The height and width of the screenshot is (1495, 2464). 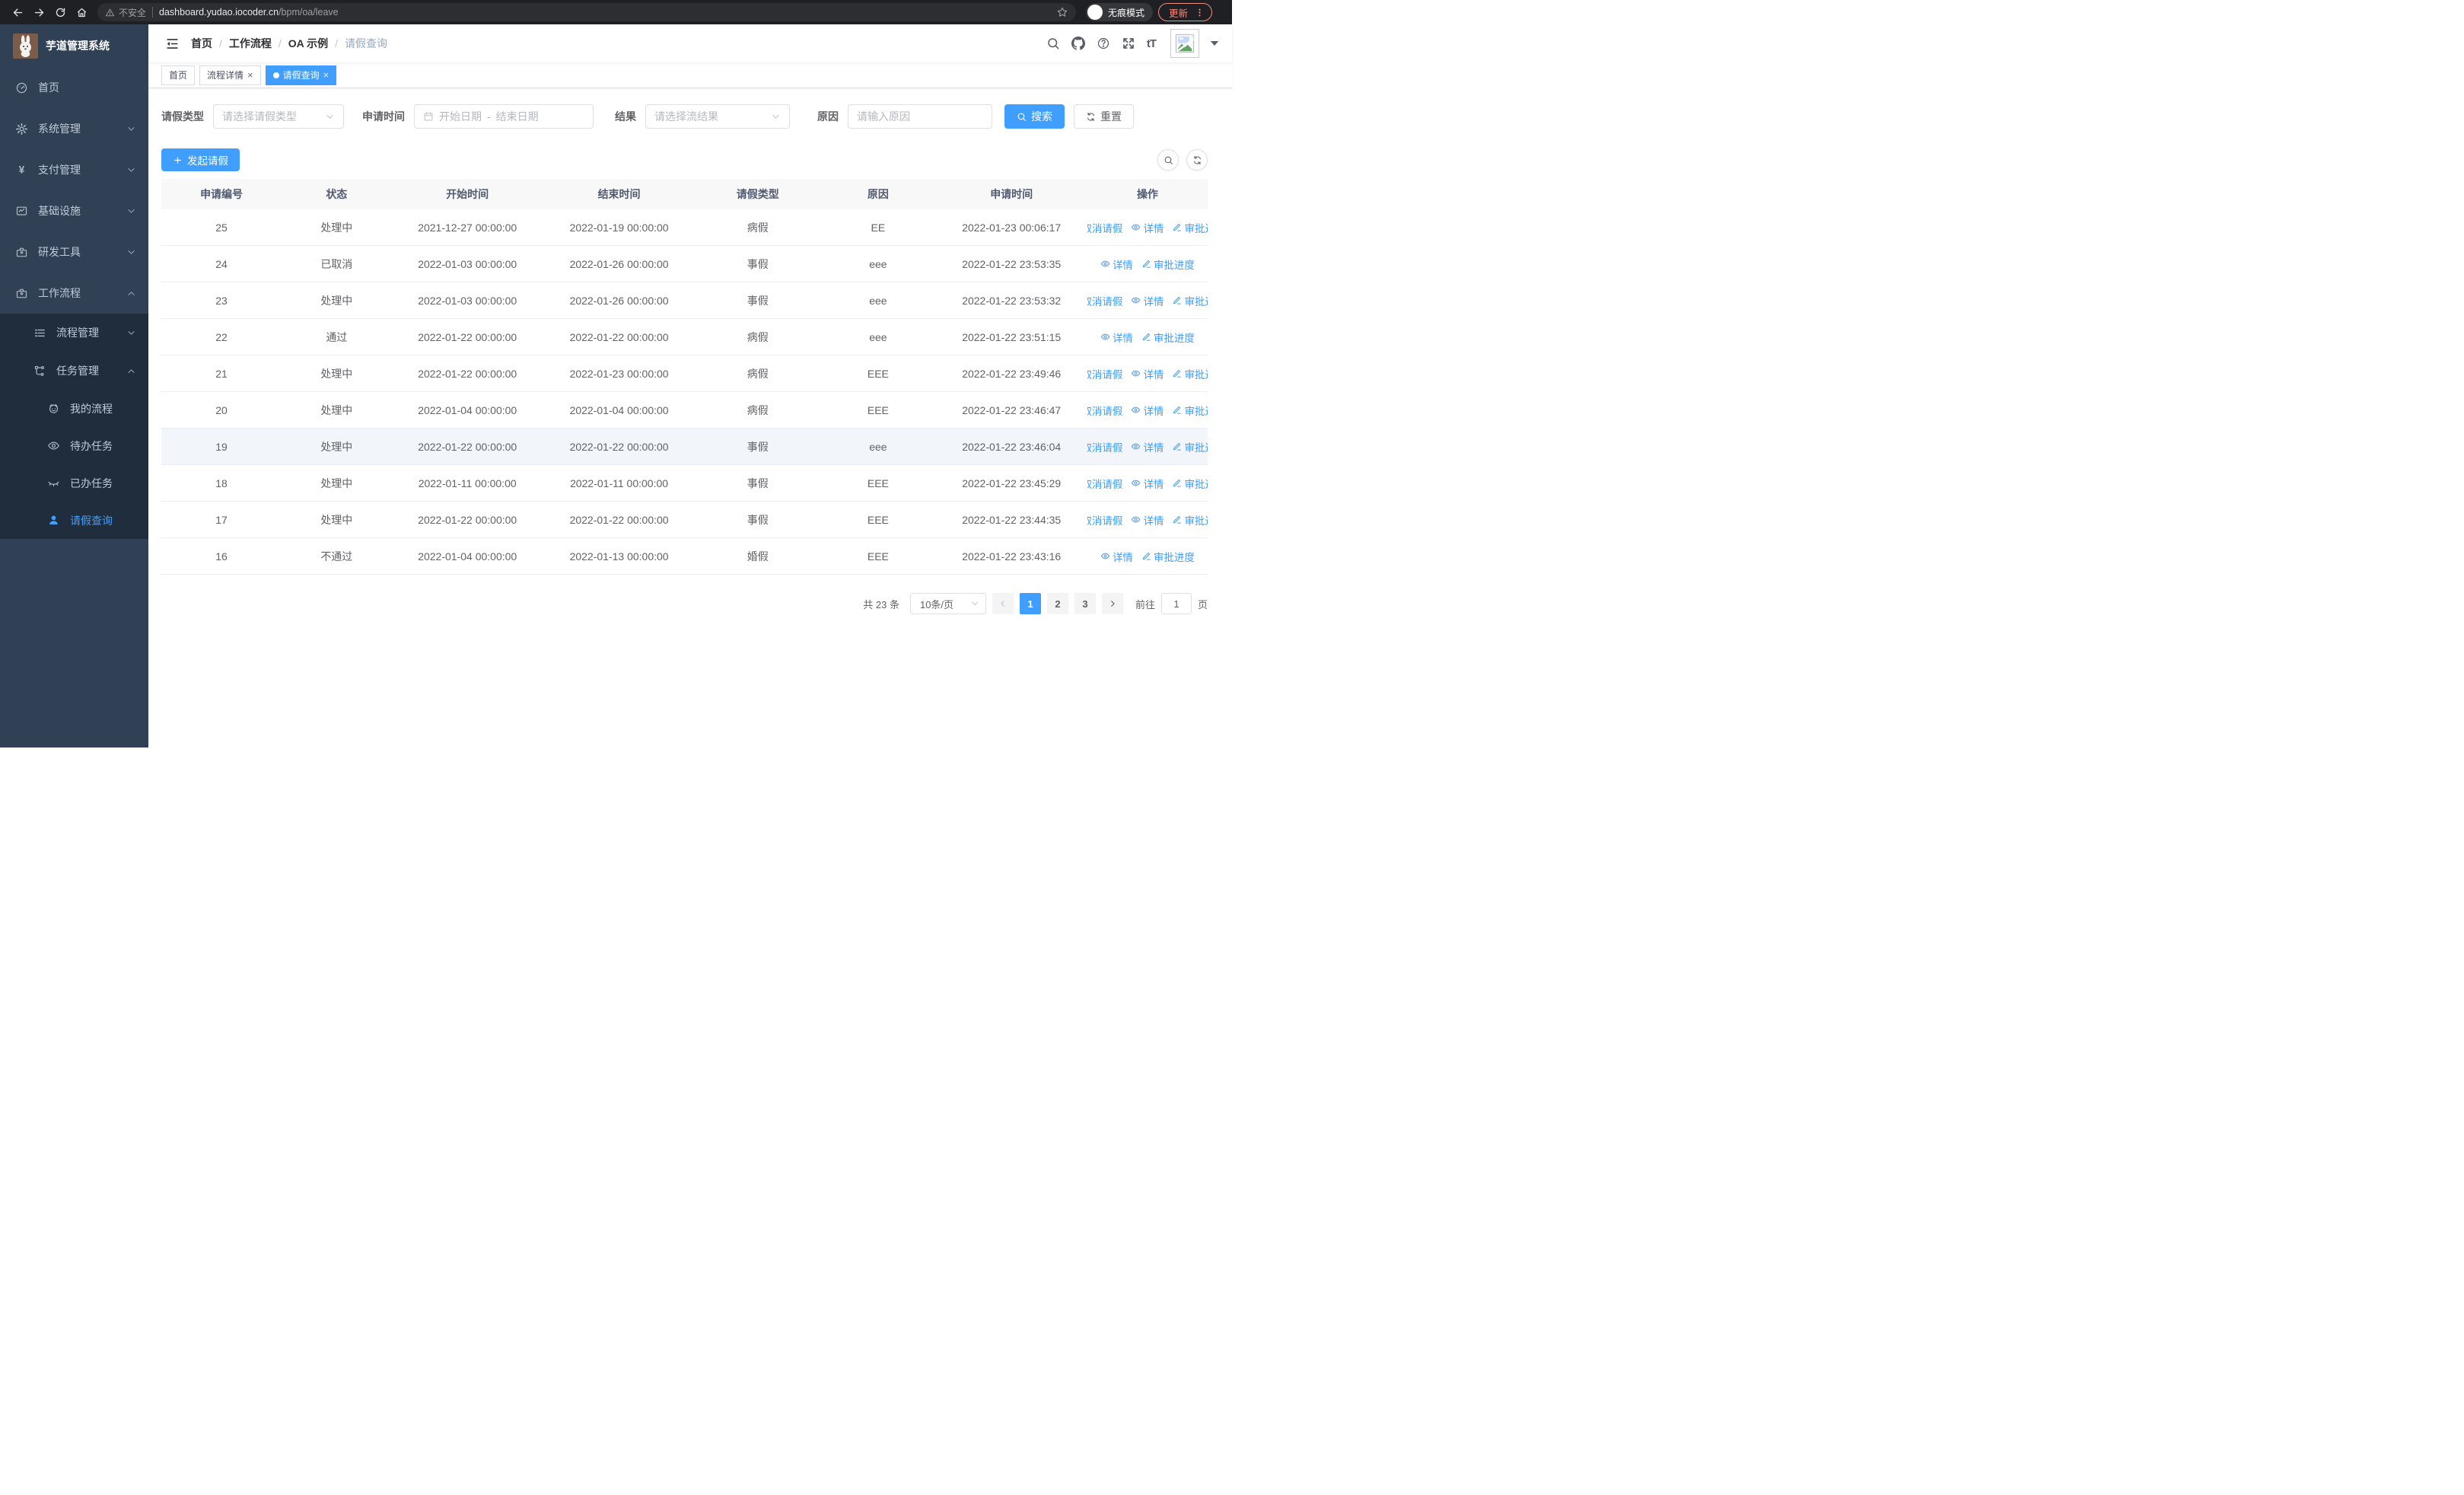 I want to click on sidebar-item-6: 流程管理, so click(x=74, y=333).